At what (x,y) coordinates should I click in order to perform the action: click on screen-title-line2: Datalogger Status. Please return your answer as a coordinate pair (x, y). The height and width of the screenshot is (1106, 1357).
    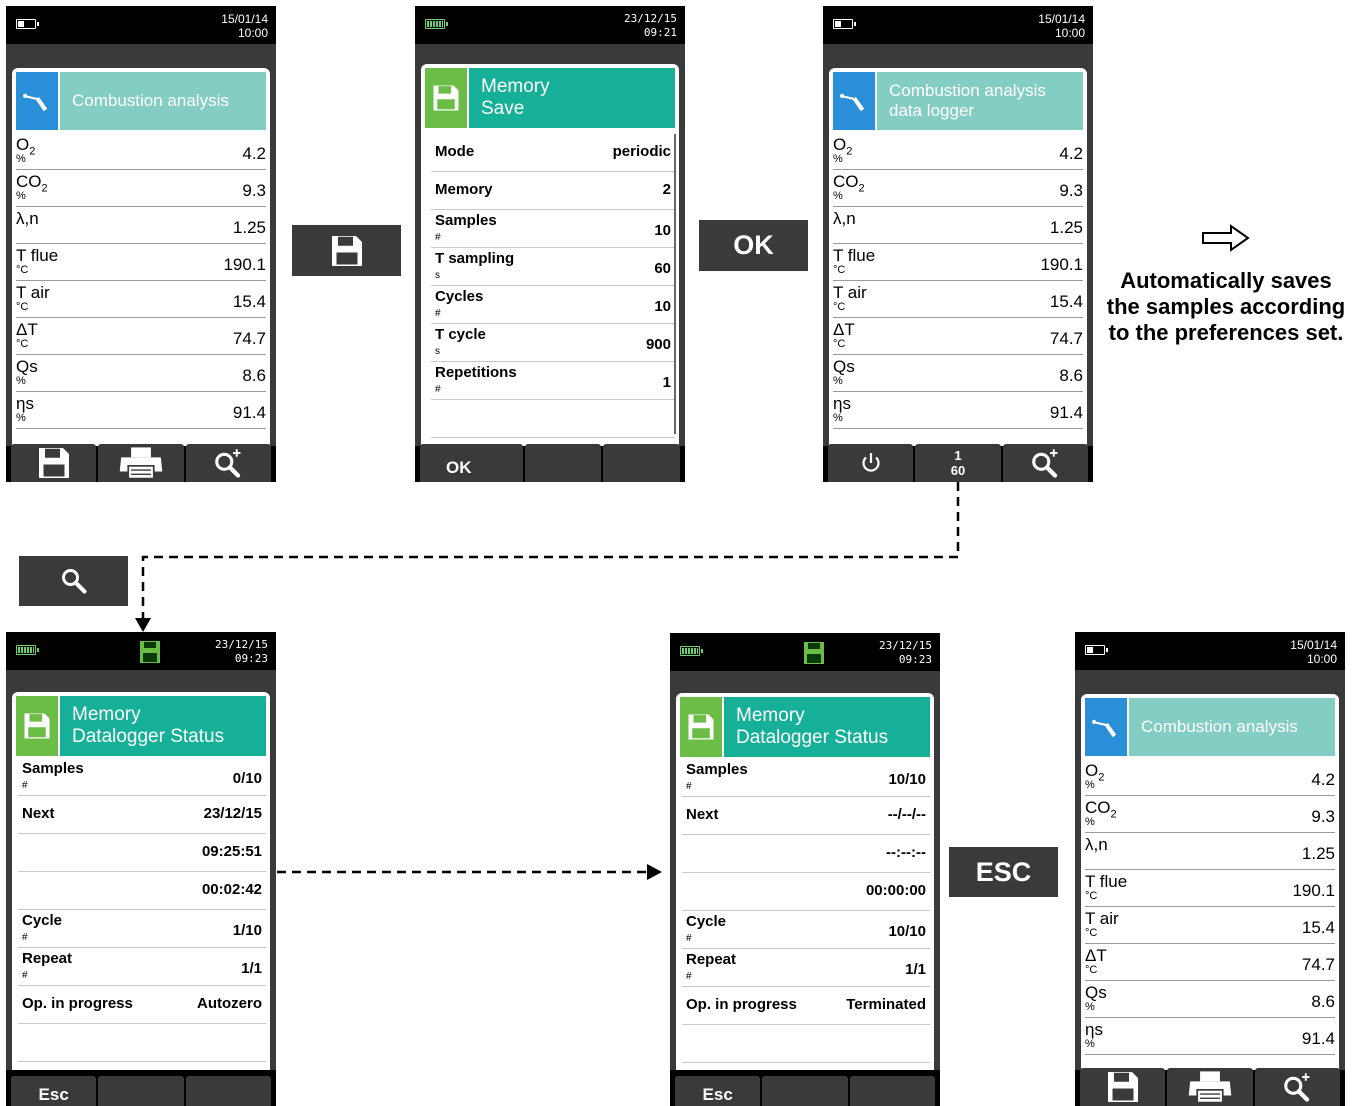
    Looking at the image, I should click on (812, 737).